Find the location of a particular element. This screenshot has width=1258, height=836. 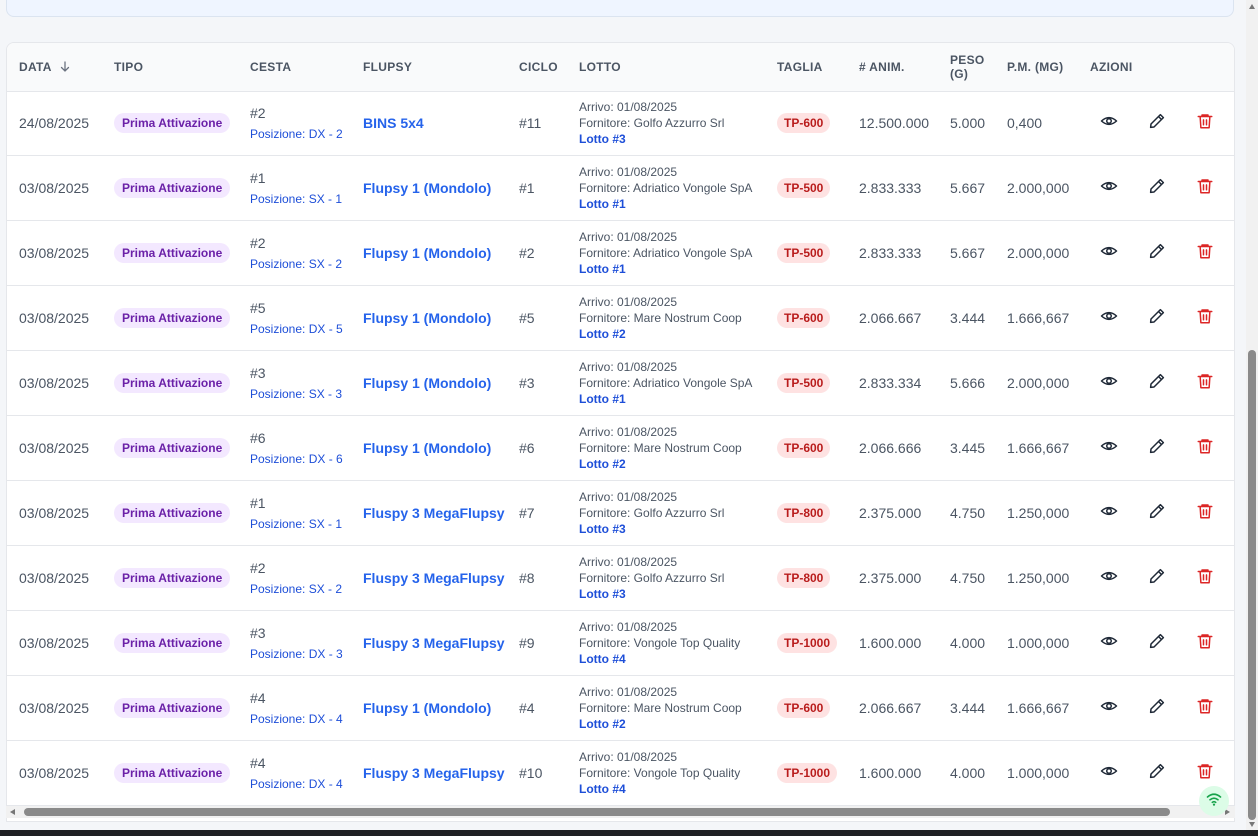

cell-type: Prima Attivazione is located at coordinates (172, 773).